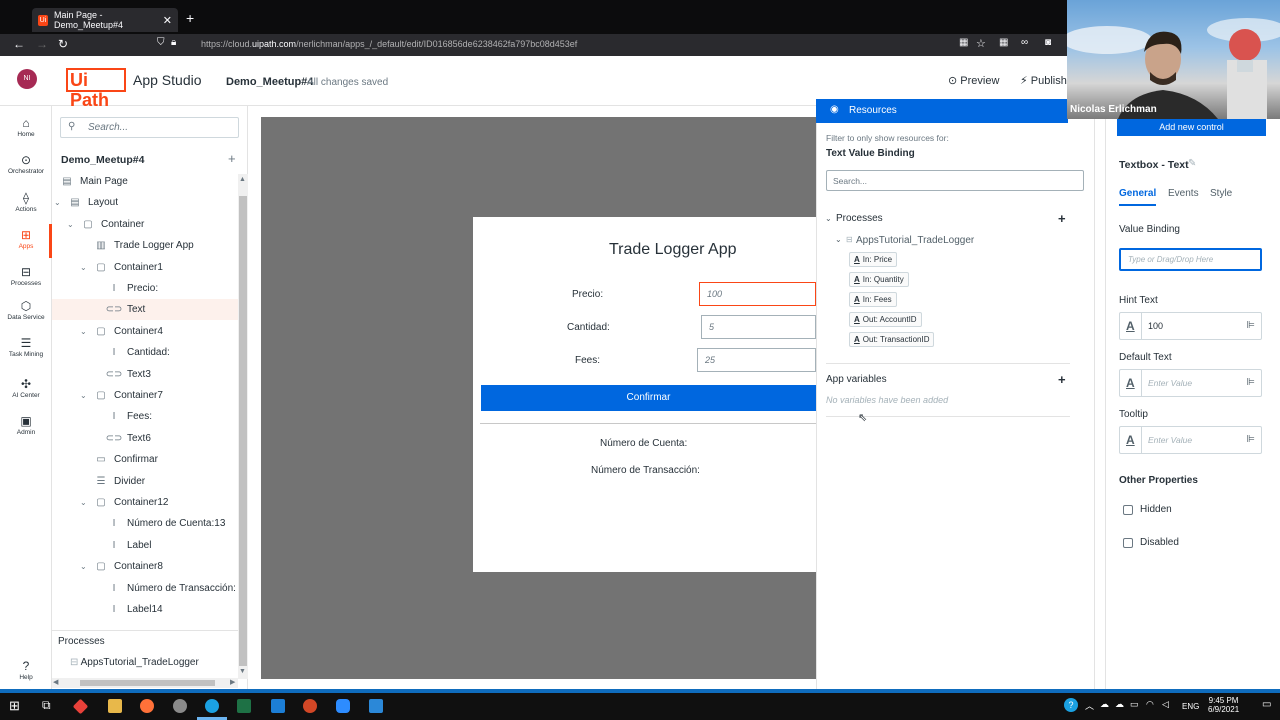 The height and width of the screenshot is (720, 1280). Describe the element at coordinates (14, 706) in the screenshot. I see `windows-start-icon: ⊞` at that location.